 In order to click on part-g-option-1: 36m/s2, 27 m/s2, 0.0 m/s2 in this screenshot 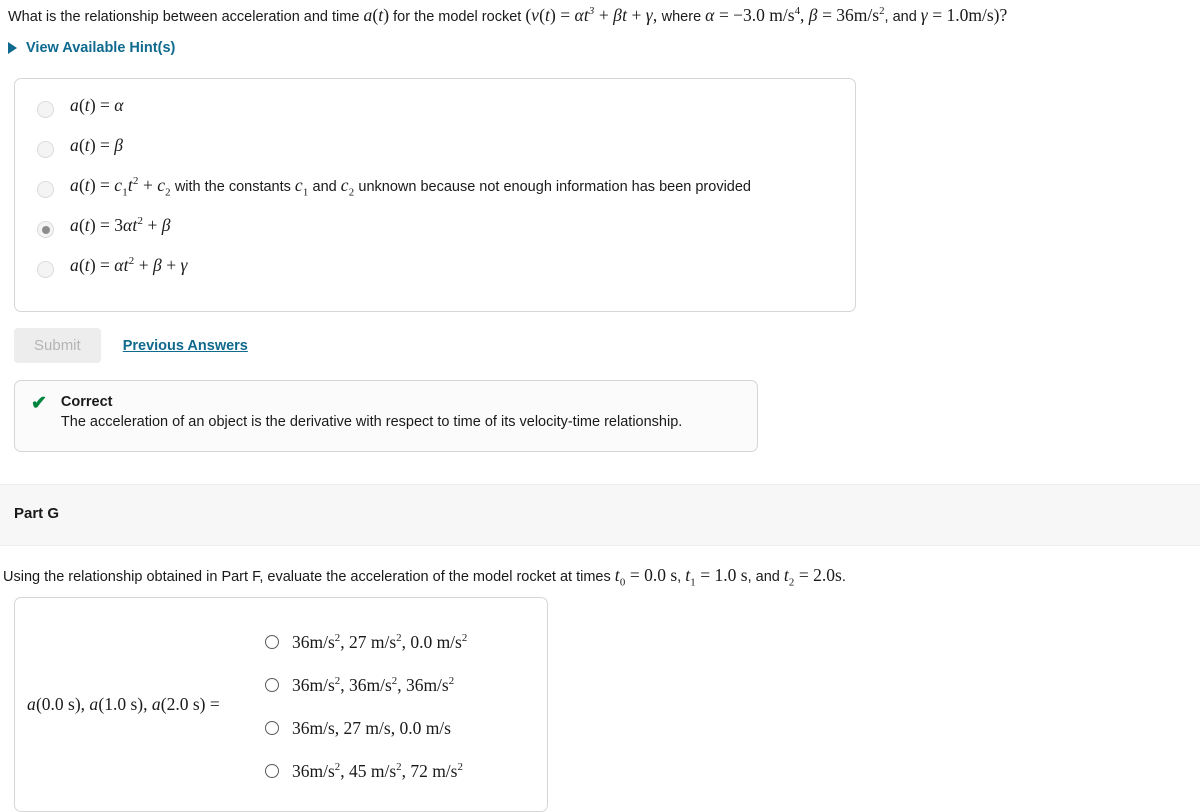, I will do `click(366, 642)`.